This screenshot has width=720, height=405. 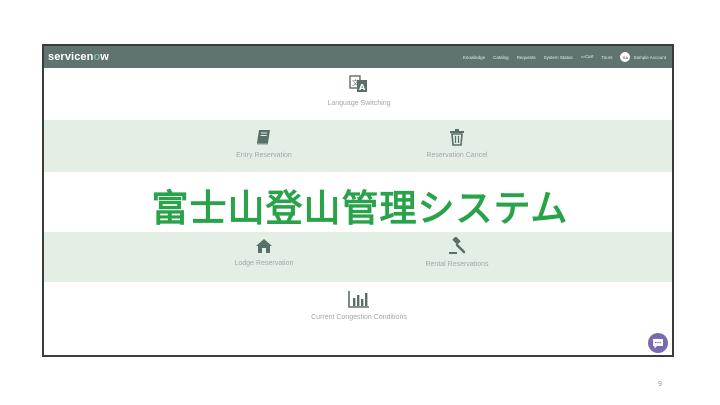 I want to click on chat-icon, so click(x=658, y=343).